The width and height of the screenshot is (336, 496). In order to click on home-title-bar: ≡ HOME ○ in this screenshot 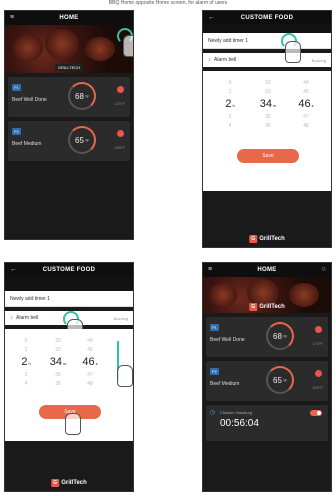, I will do `click(267, 270)`.